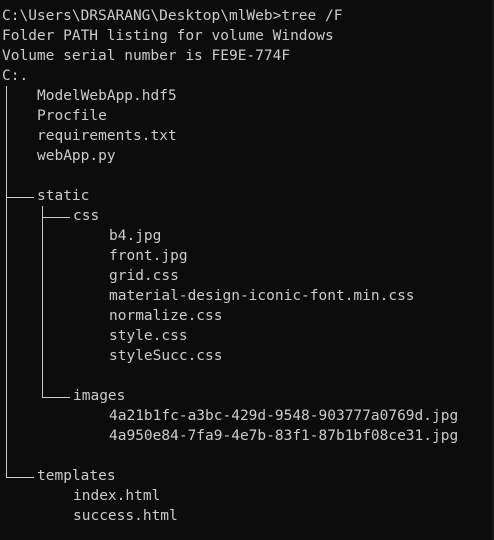 This screenshot has width=494, height=540. Describe the element at coordinates (6, 281) in the screenshot. I see `tree-guide-root` at that location.